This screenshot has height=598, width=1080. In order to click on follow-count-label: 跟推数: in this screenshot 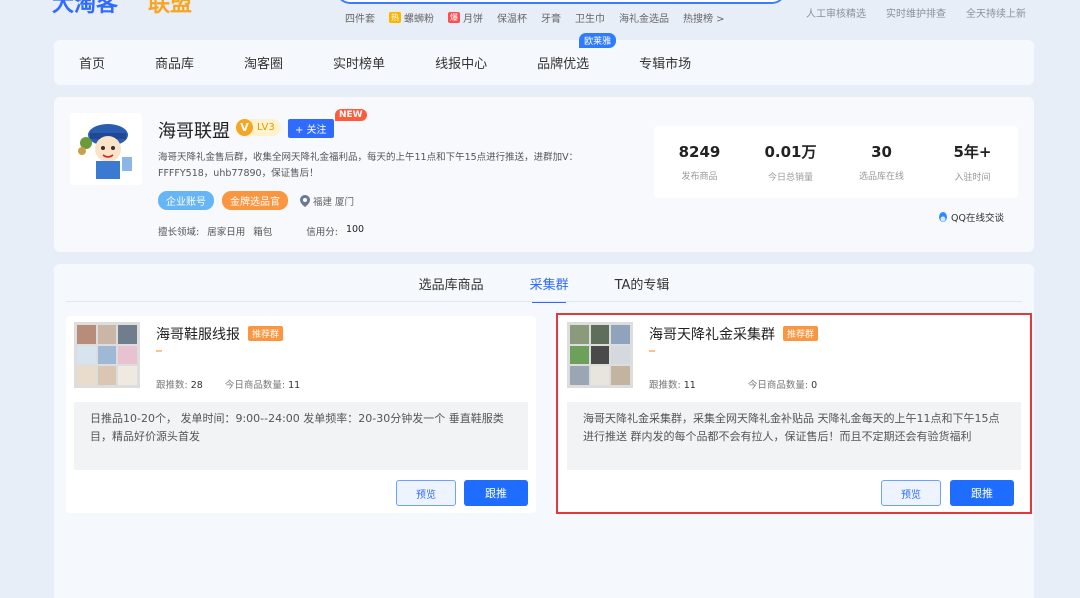, I will do `click(172, 385)`.